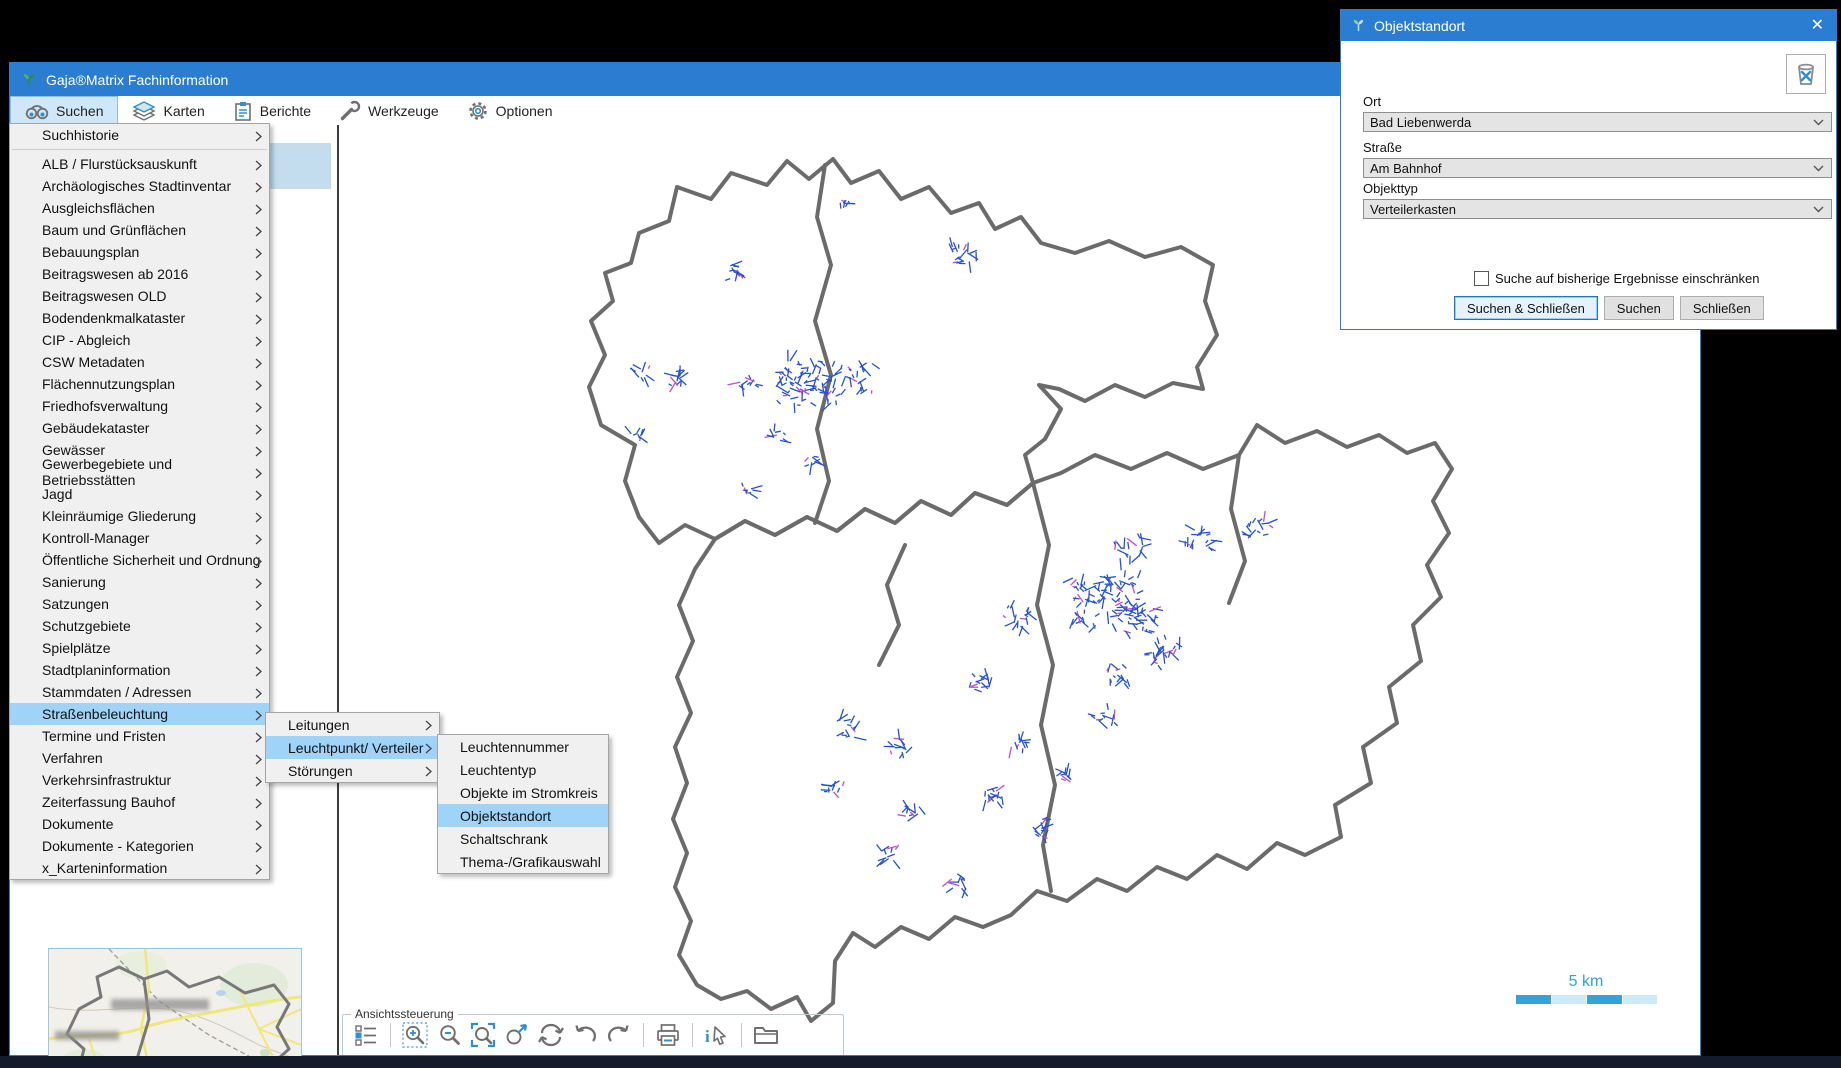  I want to click on zoom-free-button, so click(517, 1035).